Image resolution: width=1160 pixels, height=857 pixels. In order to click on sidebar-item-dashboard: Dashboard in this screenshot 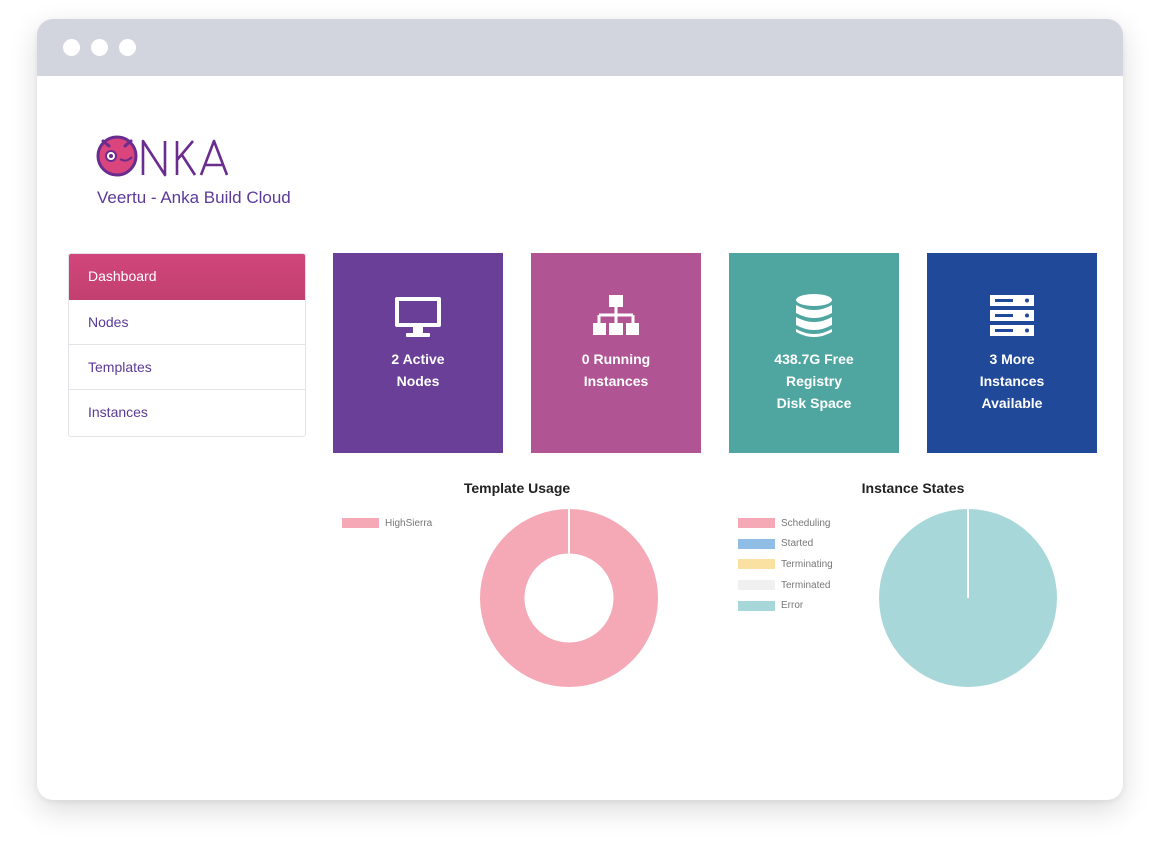, I will do `click(187, 277)`.